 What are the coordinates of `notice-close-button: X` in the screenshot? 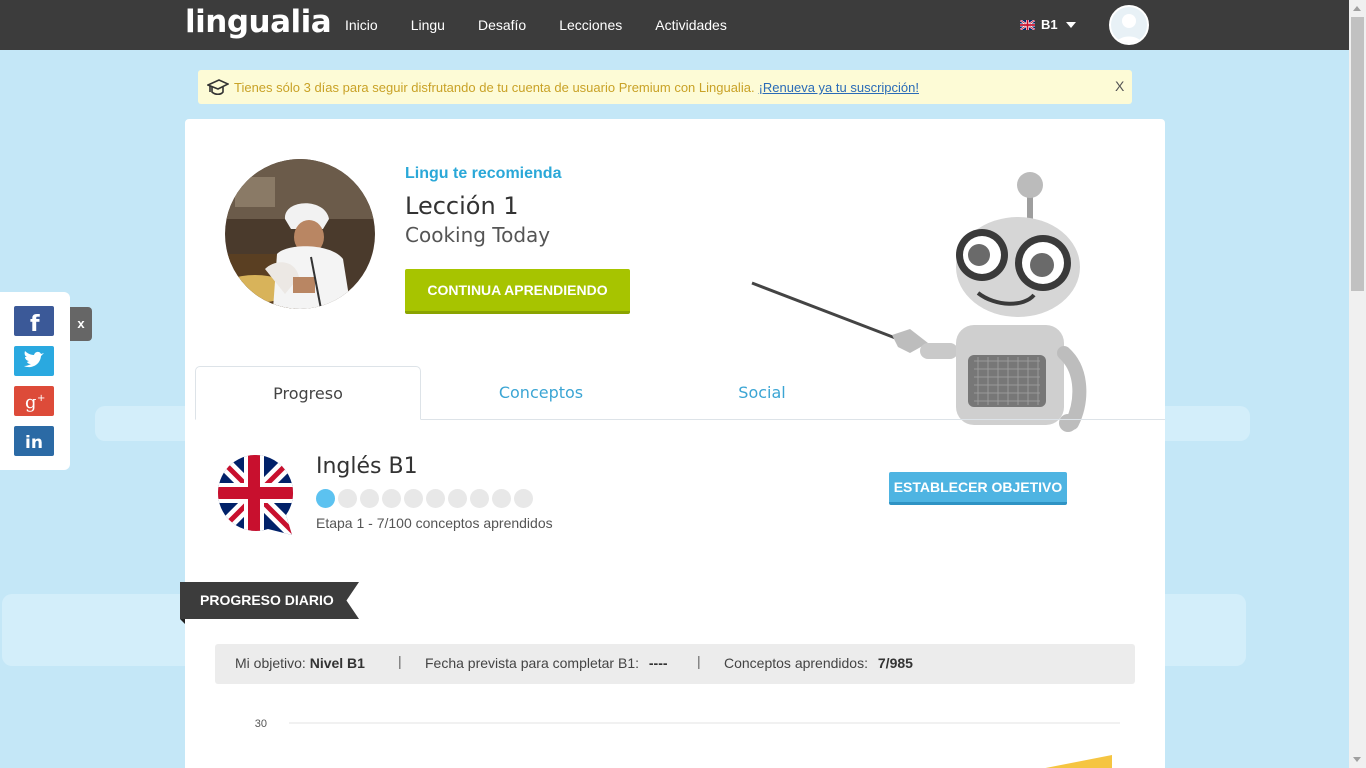 It's located at (1119, 86).